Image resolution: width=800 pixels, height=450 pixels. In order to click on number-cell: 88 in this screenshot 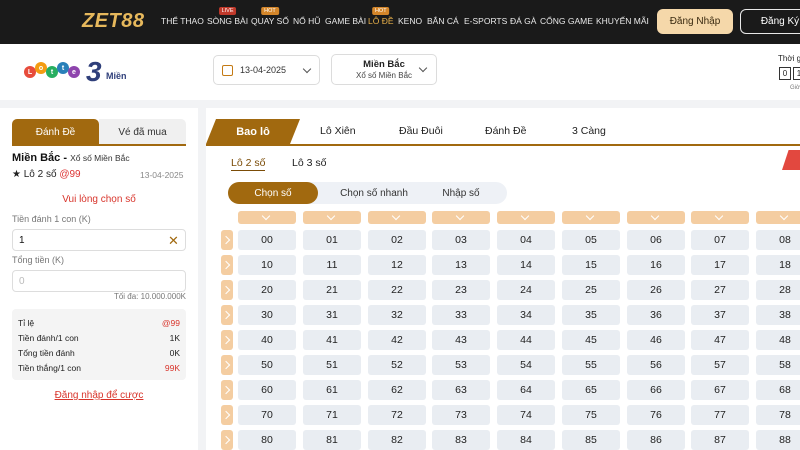, I will do `click(778, 440)`.